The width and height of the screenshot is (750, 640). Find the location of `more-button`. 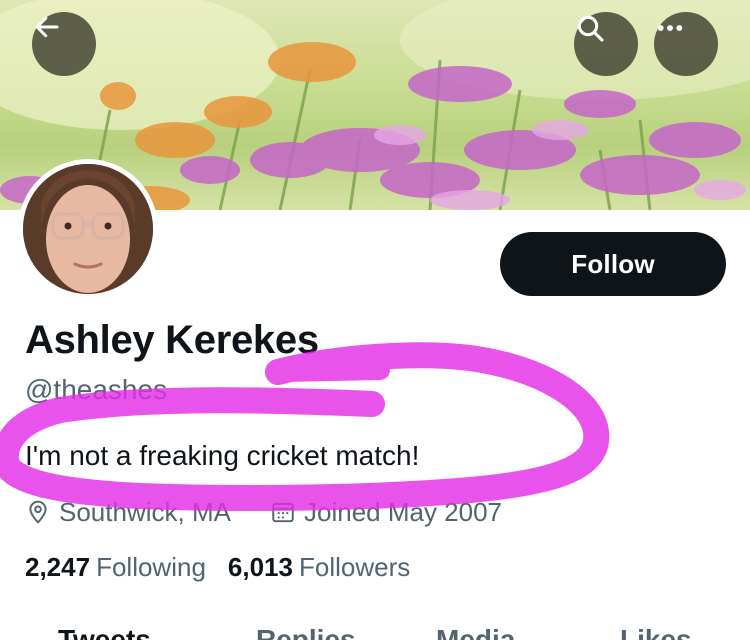

more-button is located at coordinates (686, 44).